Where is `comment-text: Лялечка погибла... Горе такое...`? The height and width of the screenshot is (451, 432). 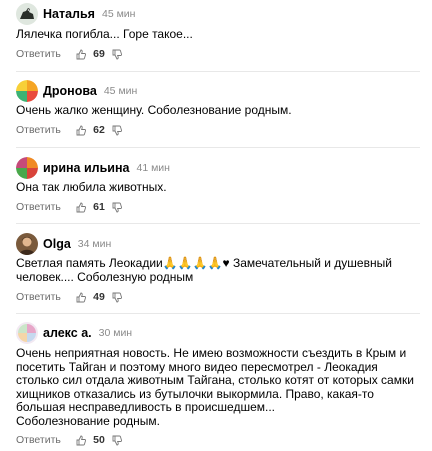
comment-text: Лялечка погибла... Горе такое... is located at coordinates (104, 34).